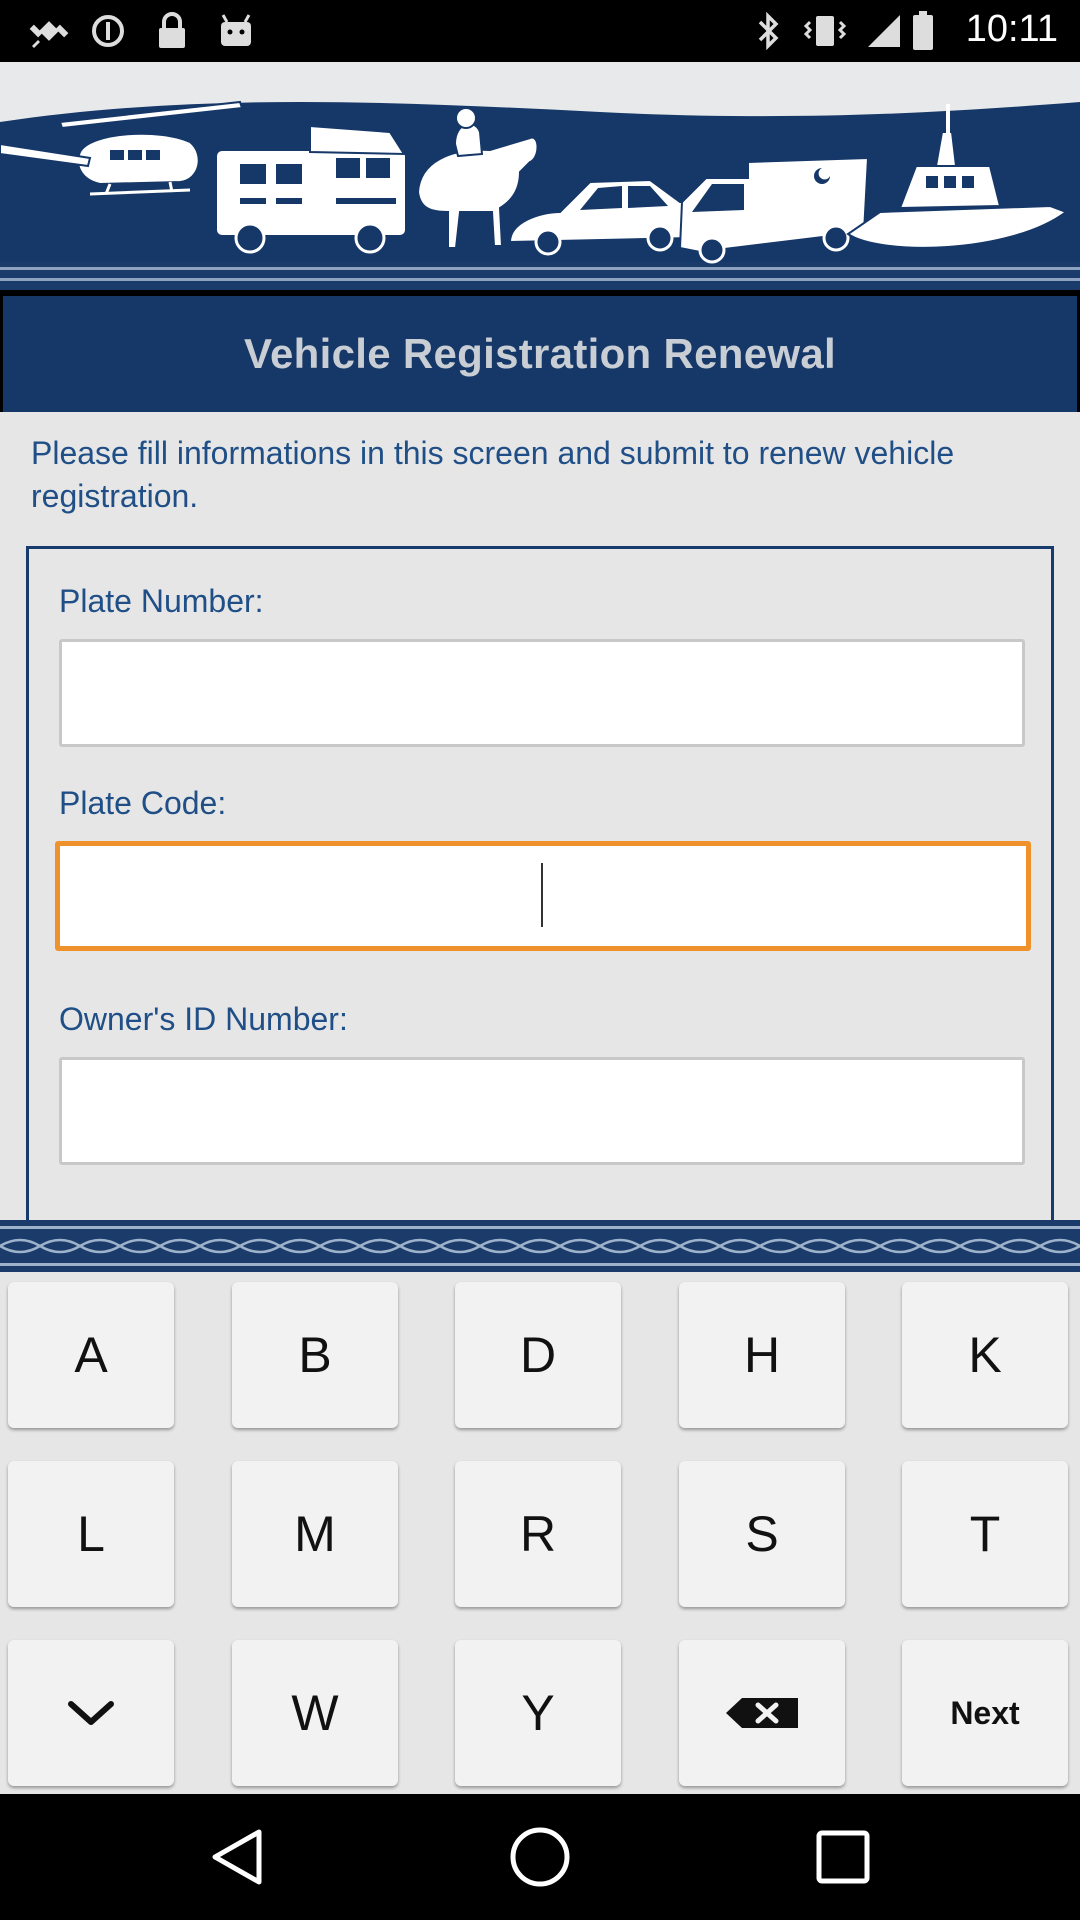  I want to click on owner-id-input, so click(542, 1111).